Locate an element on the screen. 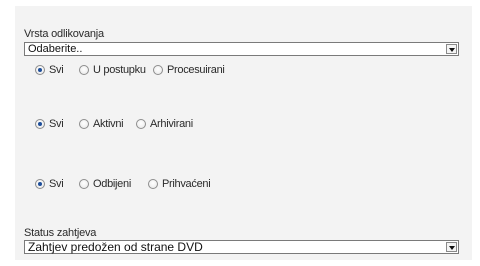 This screenshot has width=480, height=266. radio-label: Odbijeni is located at coordinates (112, 184).